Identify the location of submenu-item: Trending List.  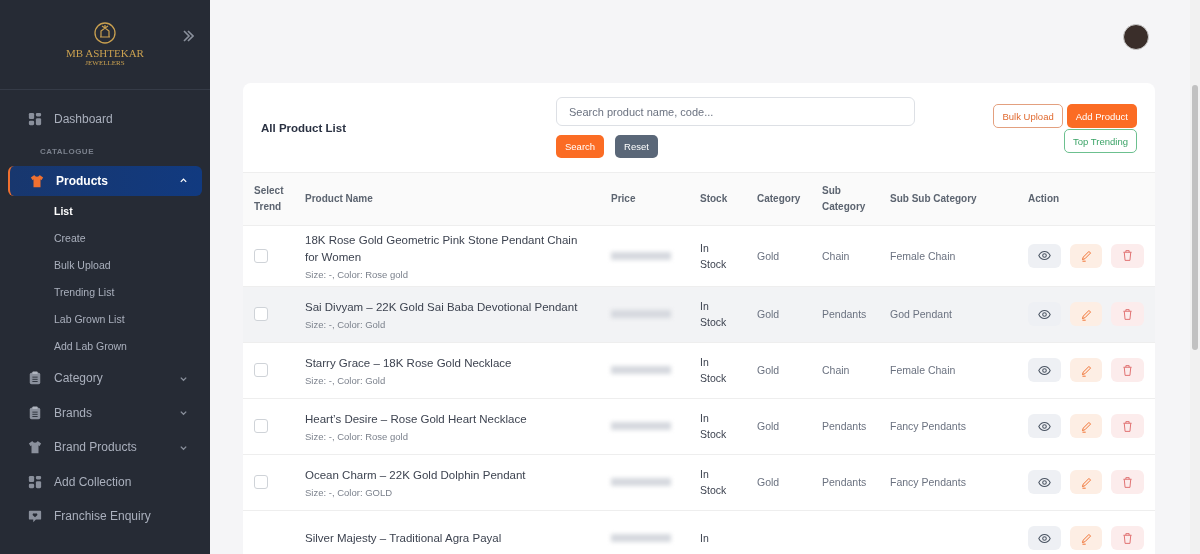
(84, 291).